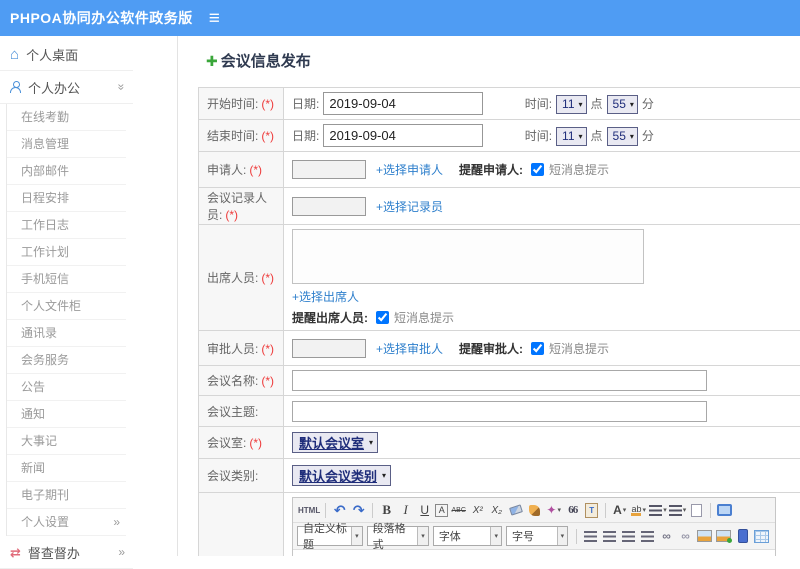  What do you see at coordinates (467, 536) in the screenshot?
I see `font-family-select: 字体▾` at bounding box center [467, 536].